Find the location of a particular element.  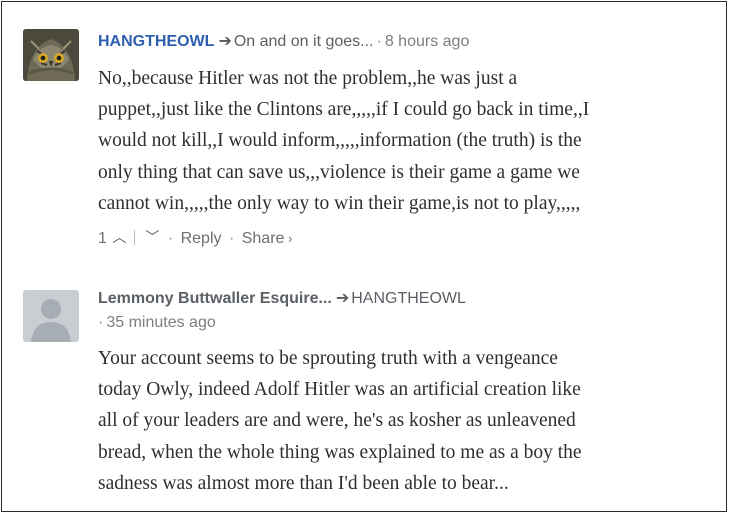

author-name: HANGTHEOWL is located at coordinates (156, 41).